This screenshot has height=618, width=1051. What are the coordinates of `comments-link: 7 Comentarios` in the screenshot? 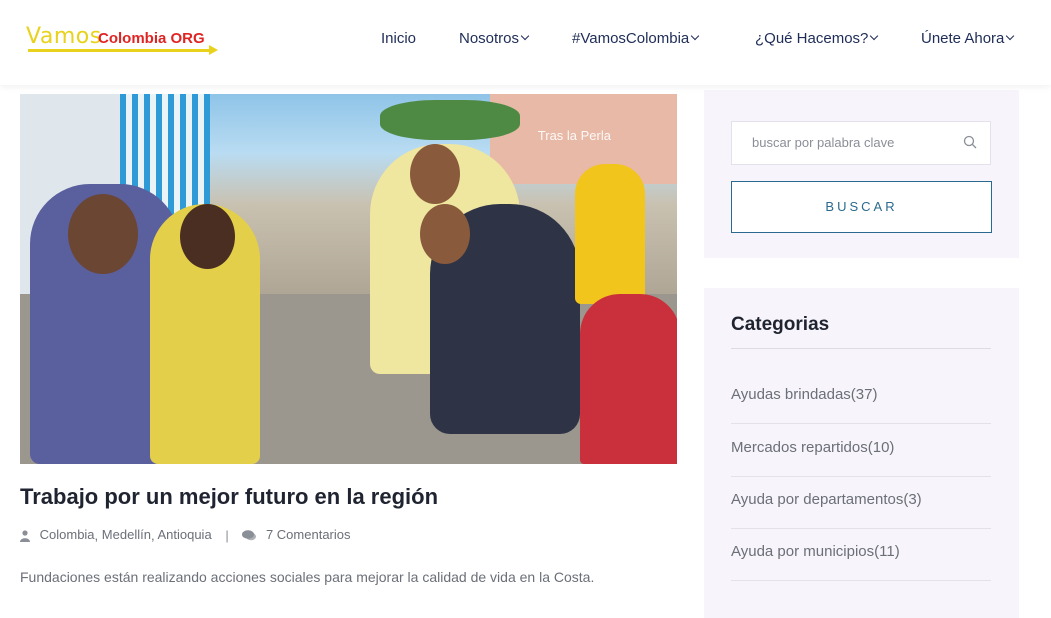 It's located at (308, 534).